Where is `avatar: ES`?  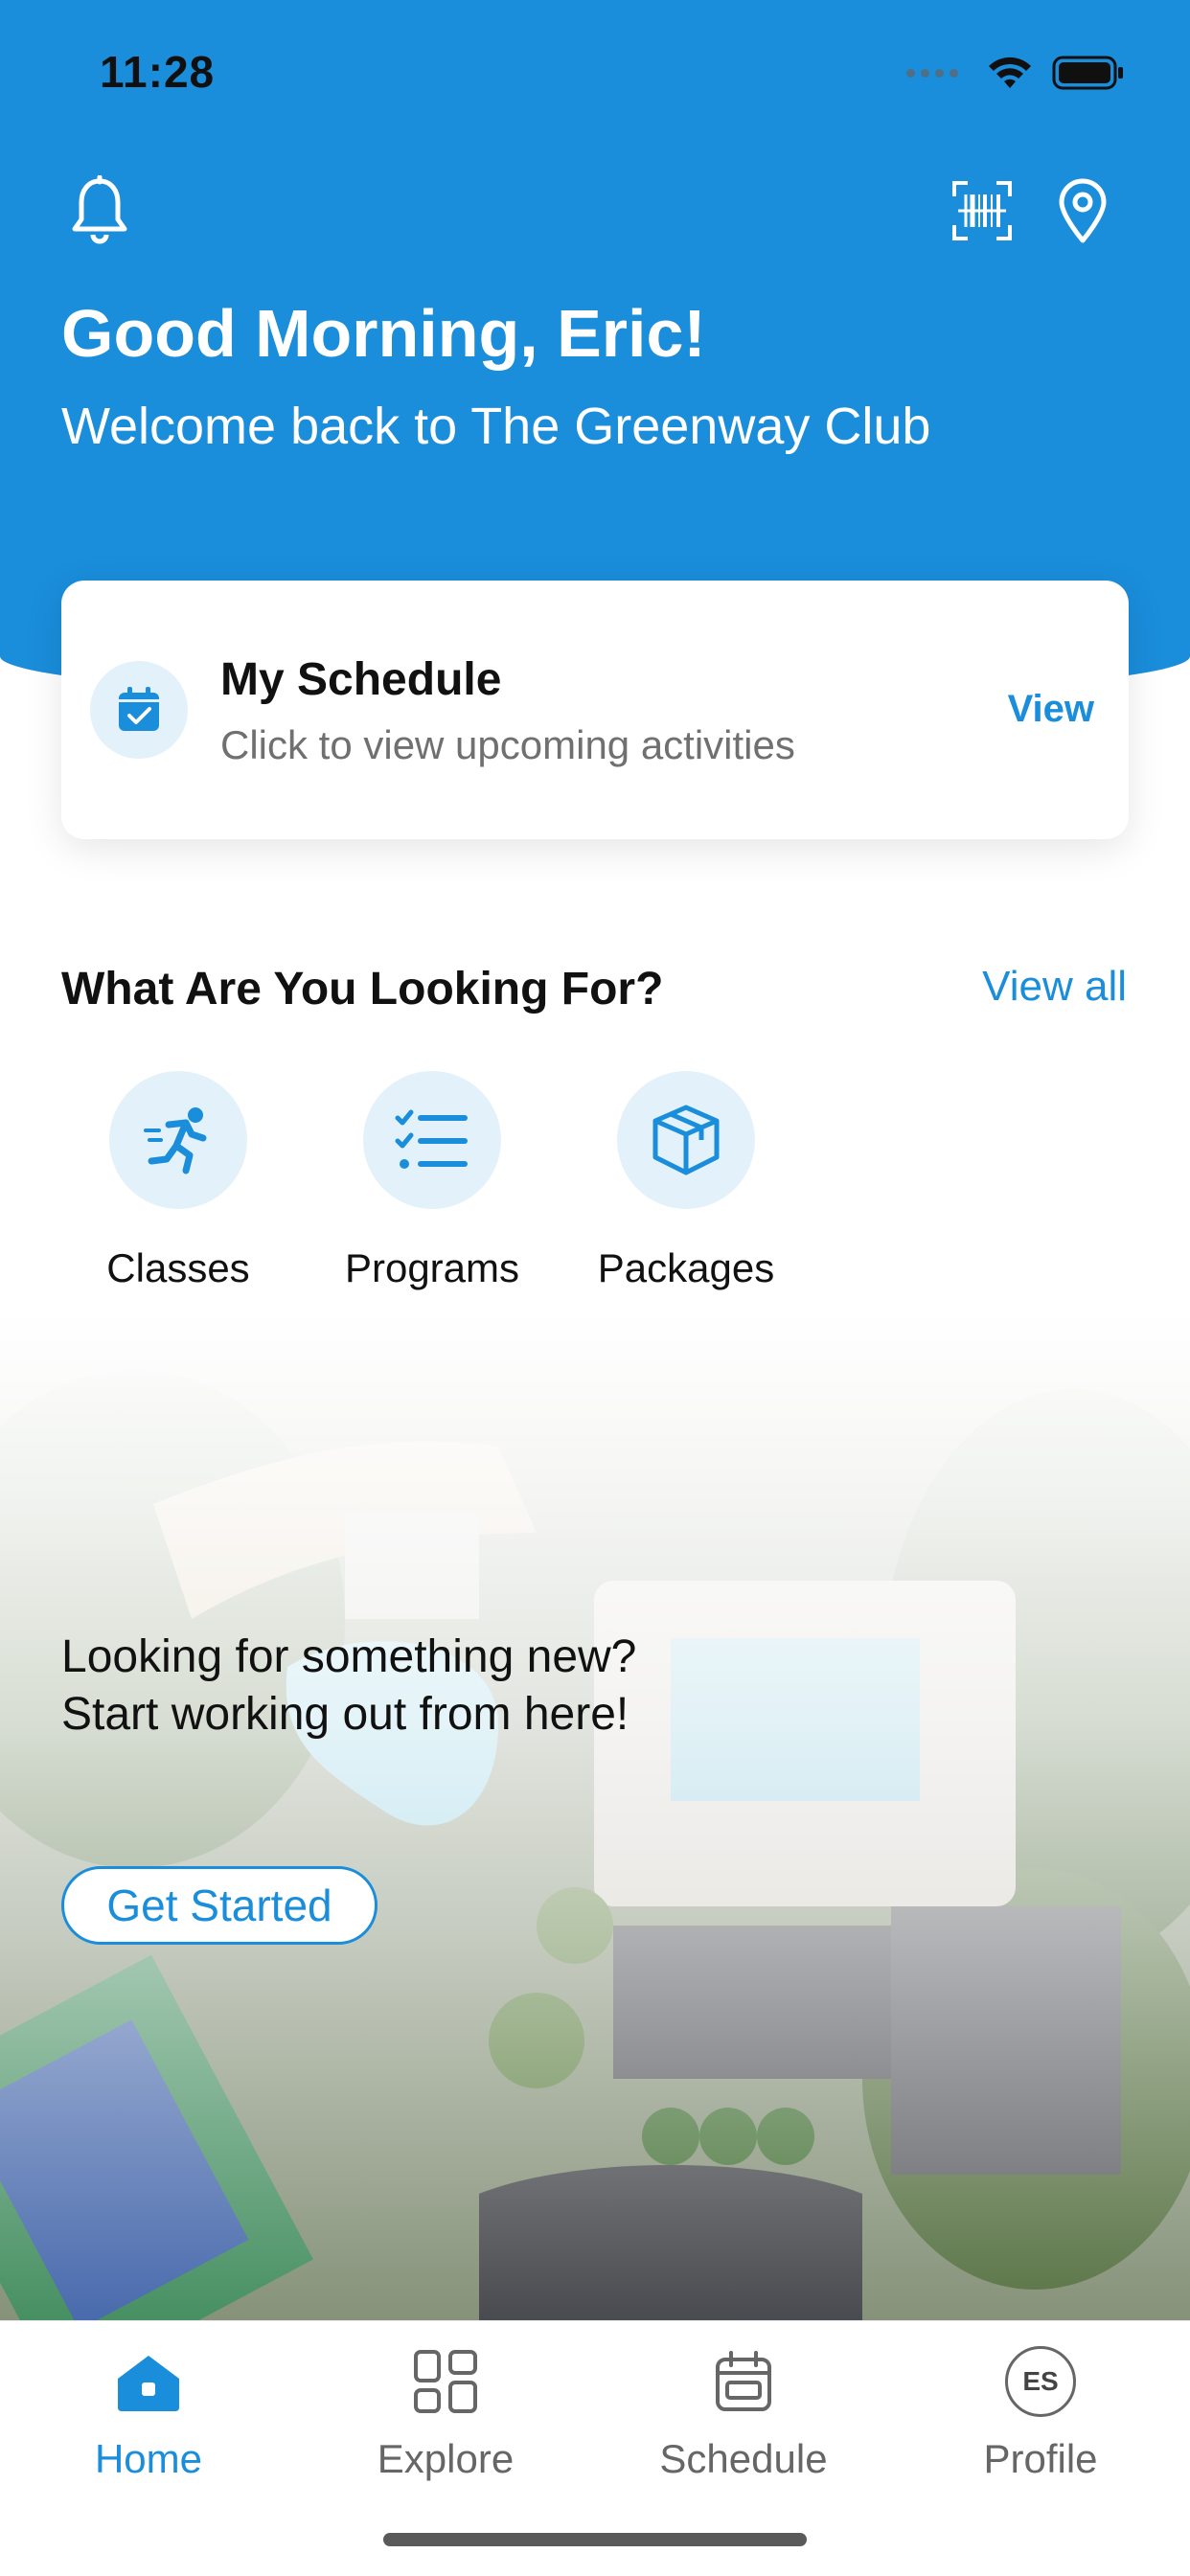 avatar: ES is located at coordinates (1040, 2381).